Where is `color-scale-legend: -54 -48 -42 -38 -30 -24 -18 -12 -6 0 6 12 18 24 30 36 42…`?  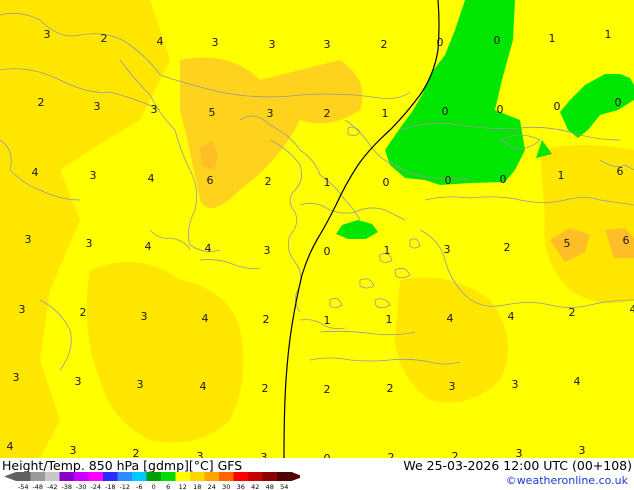
color-scale-legend: -54 -48 -42 -38 -30 -24 -18 -12 -6 0 6 12 18 24 30 36 42… is located at coordinates (152, 481).